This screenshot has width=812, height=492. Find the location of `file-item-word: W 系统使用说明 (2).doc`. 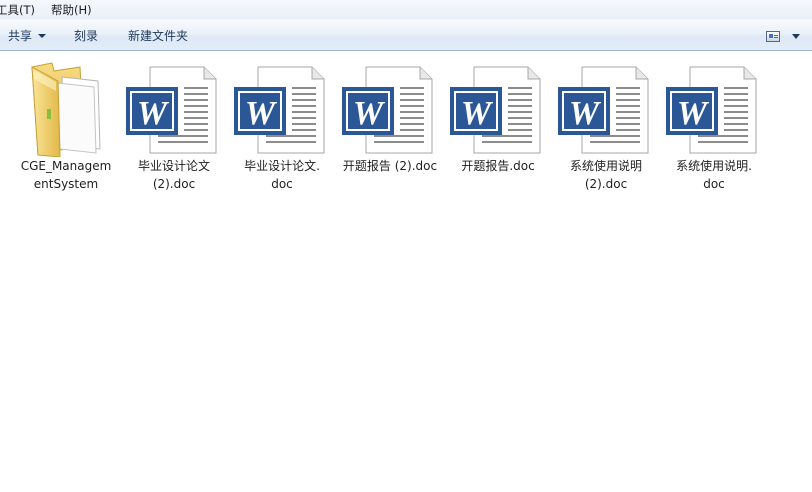

file-item-word: W 系统使用说明 (2).doc is located at coordinates (606, 127).